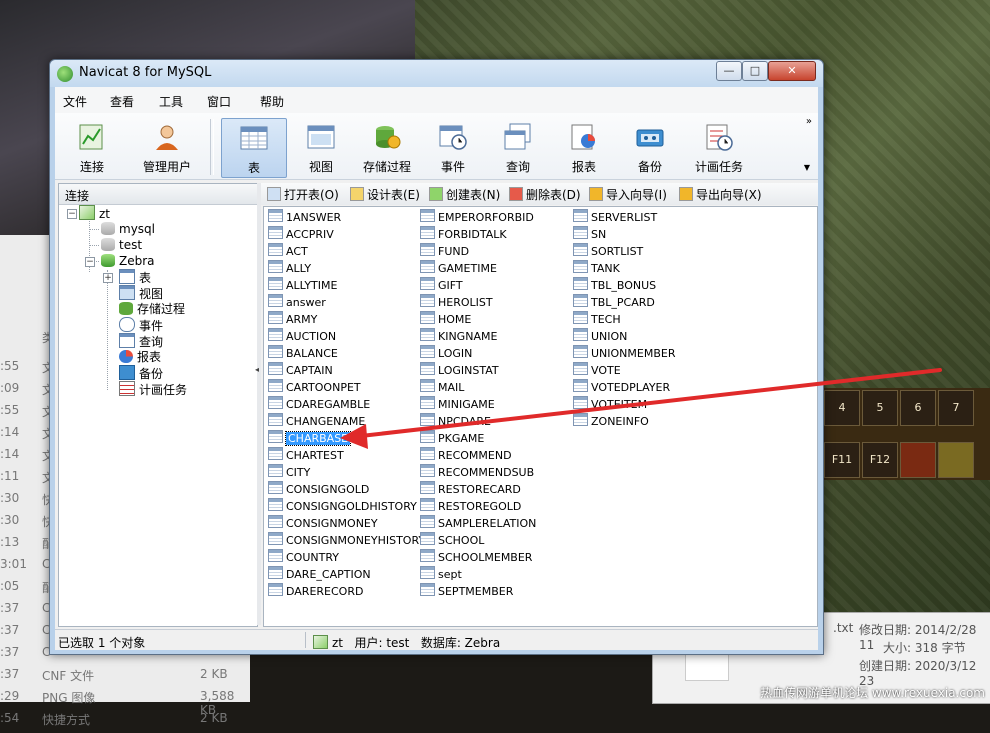 The height and width of the screenshot is (733, 990). Describe the element at coordinates (254, 148) in the screenshot. I see `toolbar-tables-button: 表` at that location.